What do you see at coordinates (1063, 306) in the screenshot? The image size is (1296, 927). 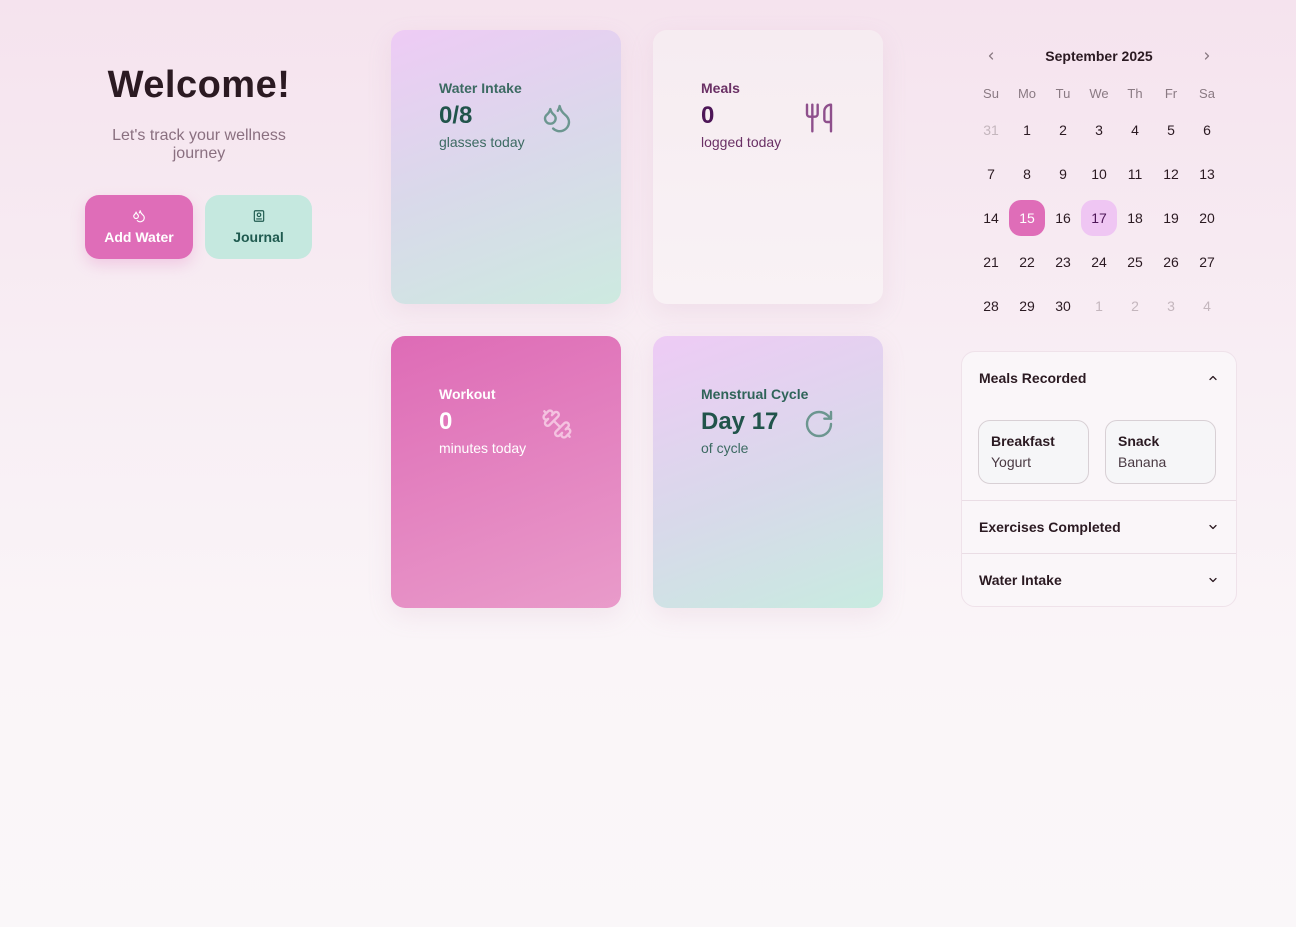 I see `calendar-day: 30` at bounding box center [1063, 306].